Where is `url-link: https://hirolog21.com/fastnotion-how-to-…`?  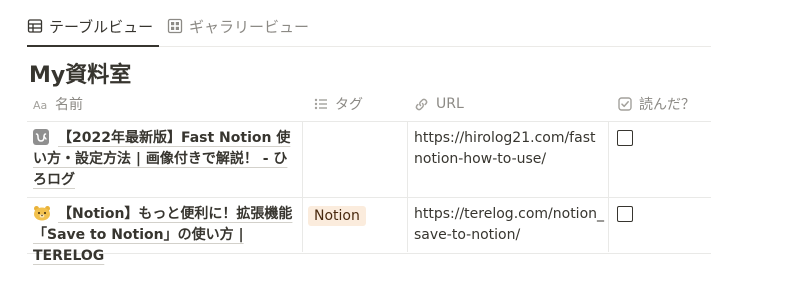 url-link: https://hirolog21.com/fastnotion-how-to-… is located at coordinates (504, 148).